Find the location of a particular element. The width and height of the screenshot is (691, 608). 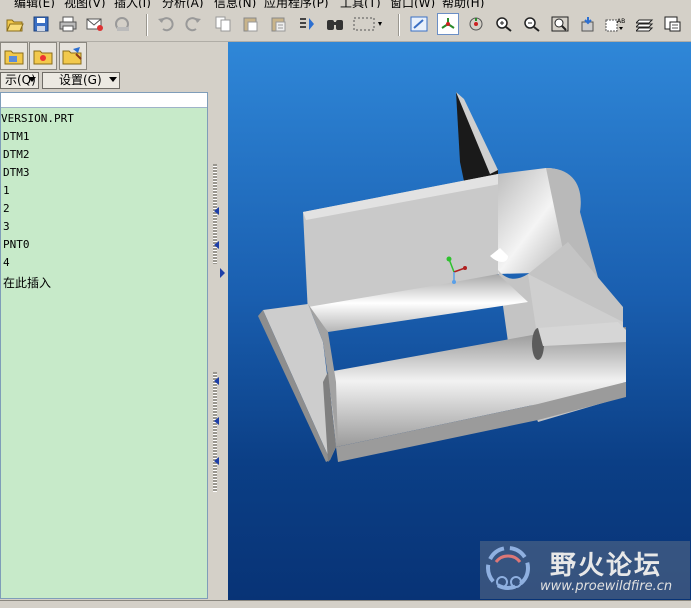

menu-insert: 插入(I) is located at coordinates (132, 4).